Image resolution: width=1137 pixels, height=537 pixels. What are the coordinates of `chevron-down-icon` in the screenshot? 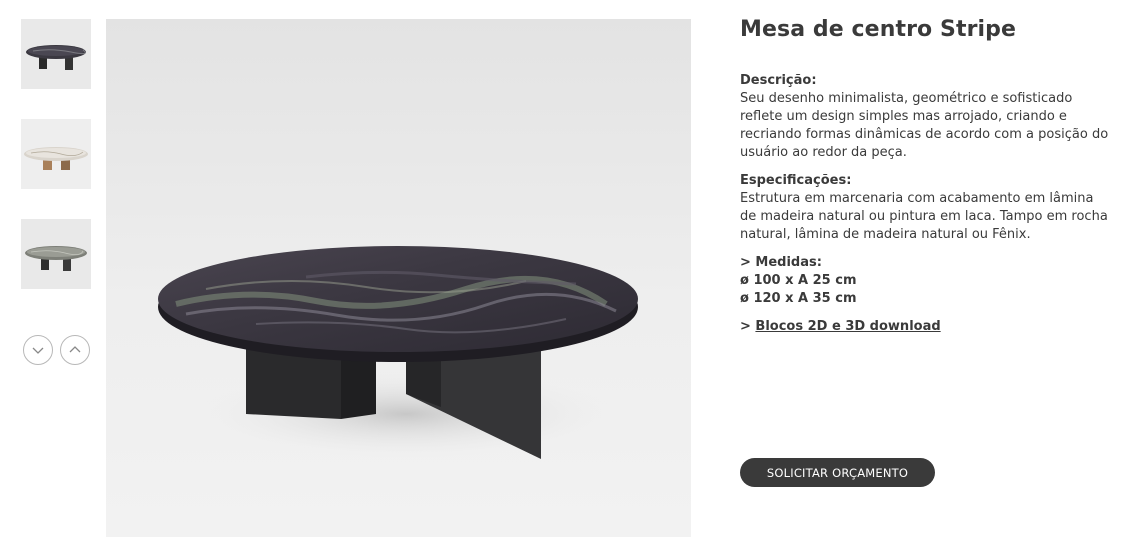 It's located at (38, 350).